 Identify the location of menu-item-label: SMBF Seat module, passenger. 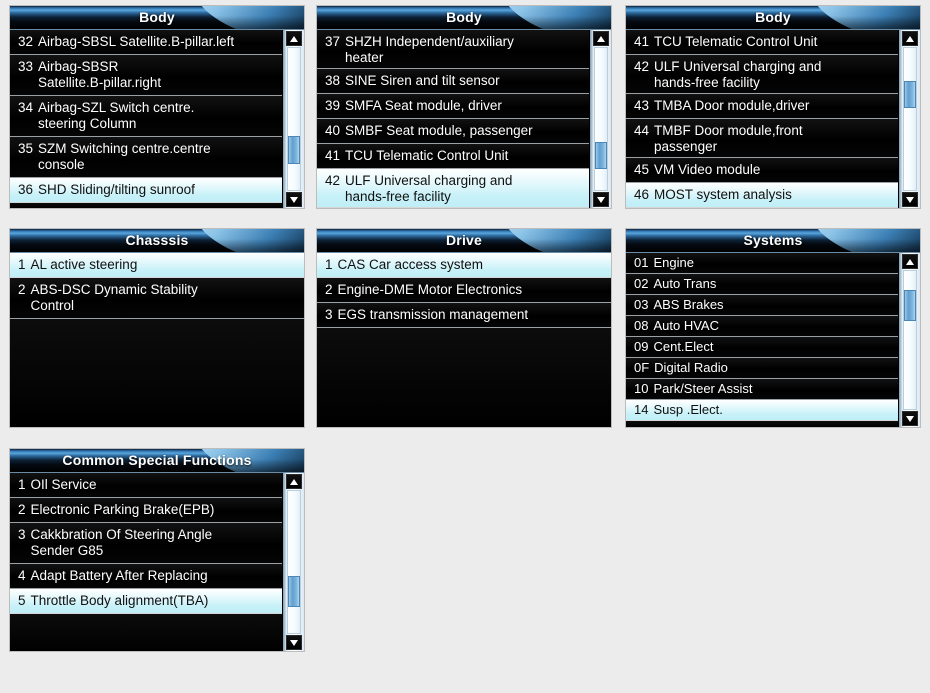
(439, 130).